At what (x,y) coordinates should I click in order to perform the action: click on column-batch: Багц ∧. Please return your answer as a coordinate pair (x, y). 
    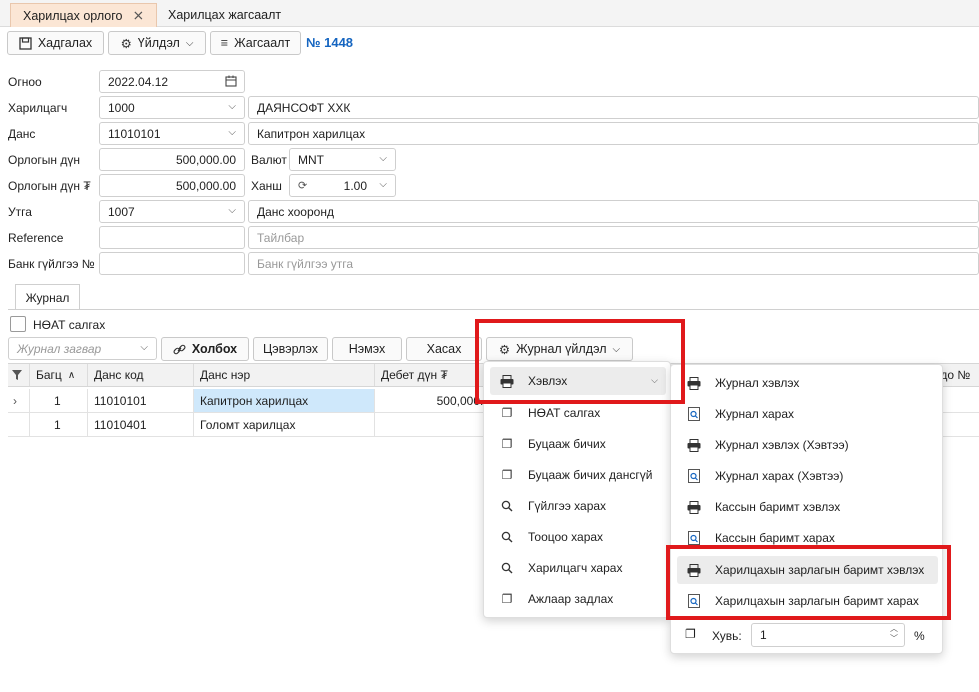
    Looking at the image, I should click on (59, 375).